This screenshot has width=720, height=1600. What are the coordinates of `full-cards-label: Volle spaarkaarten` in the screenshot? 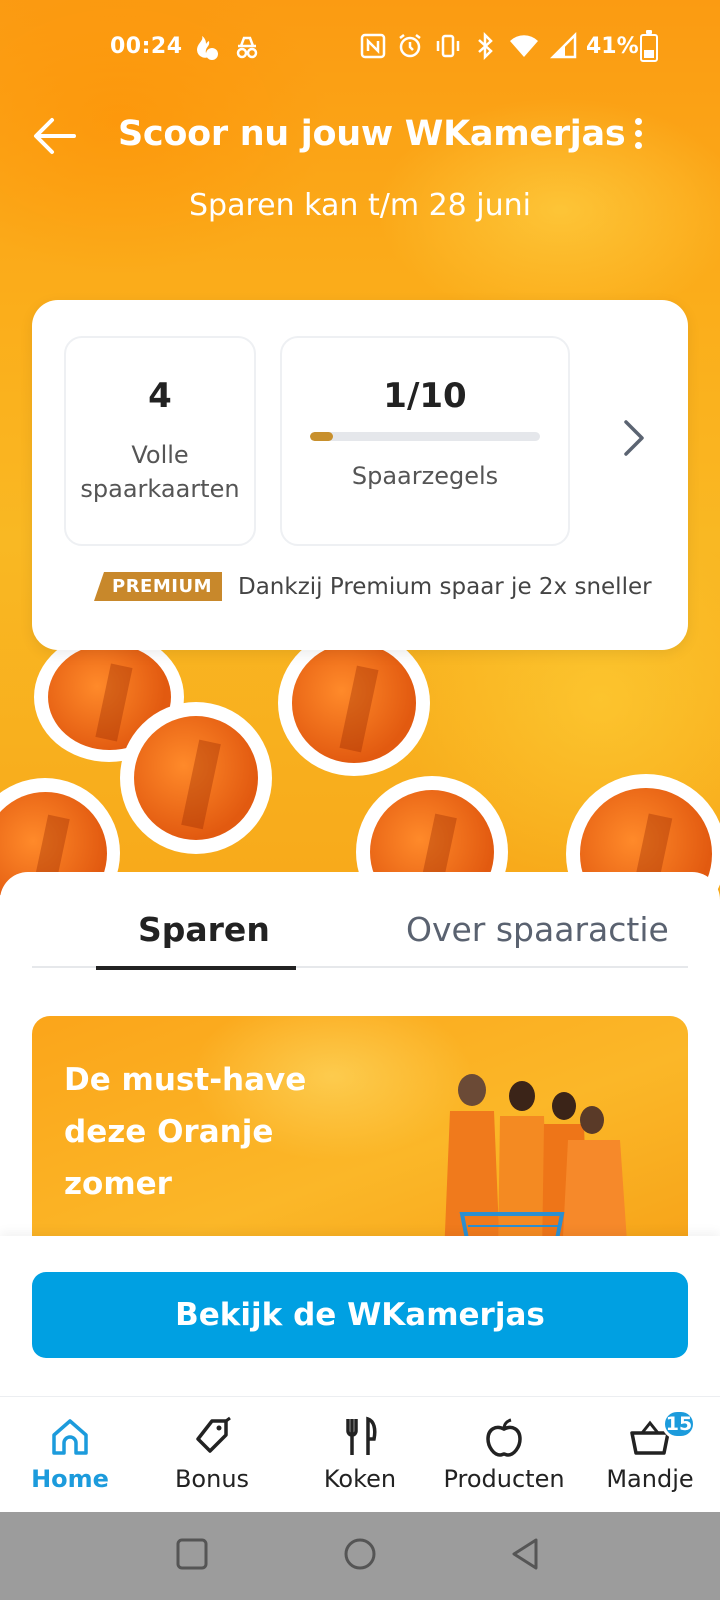 It's located at (160, 472).